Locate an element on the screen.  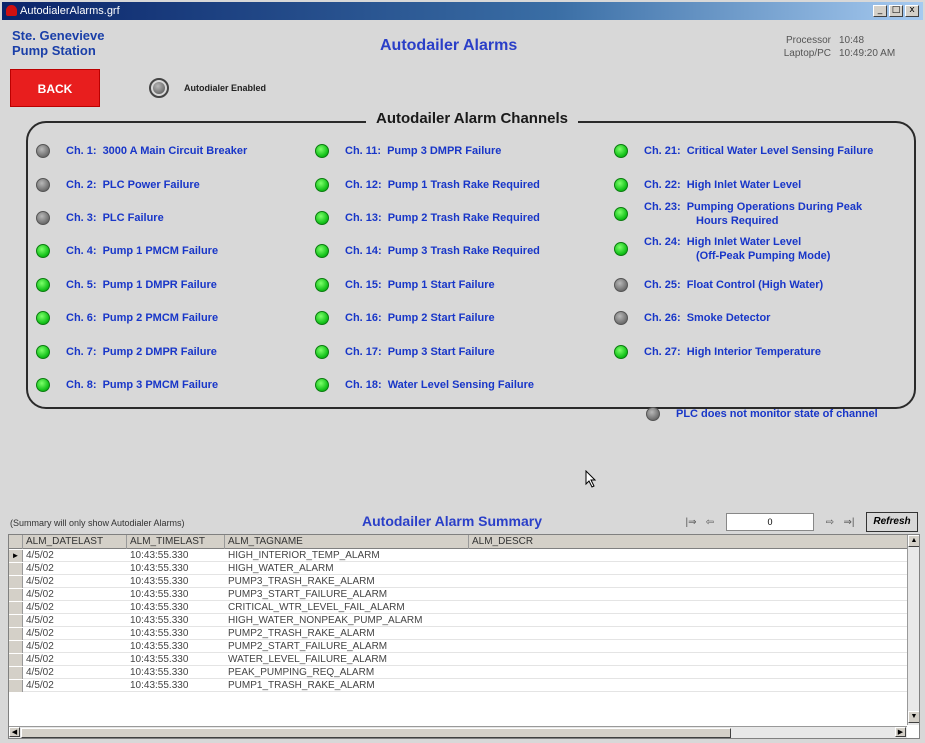
first-page-button: |⇒ is located at coordinates (691, 523).